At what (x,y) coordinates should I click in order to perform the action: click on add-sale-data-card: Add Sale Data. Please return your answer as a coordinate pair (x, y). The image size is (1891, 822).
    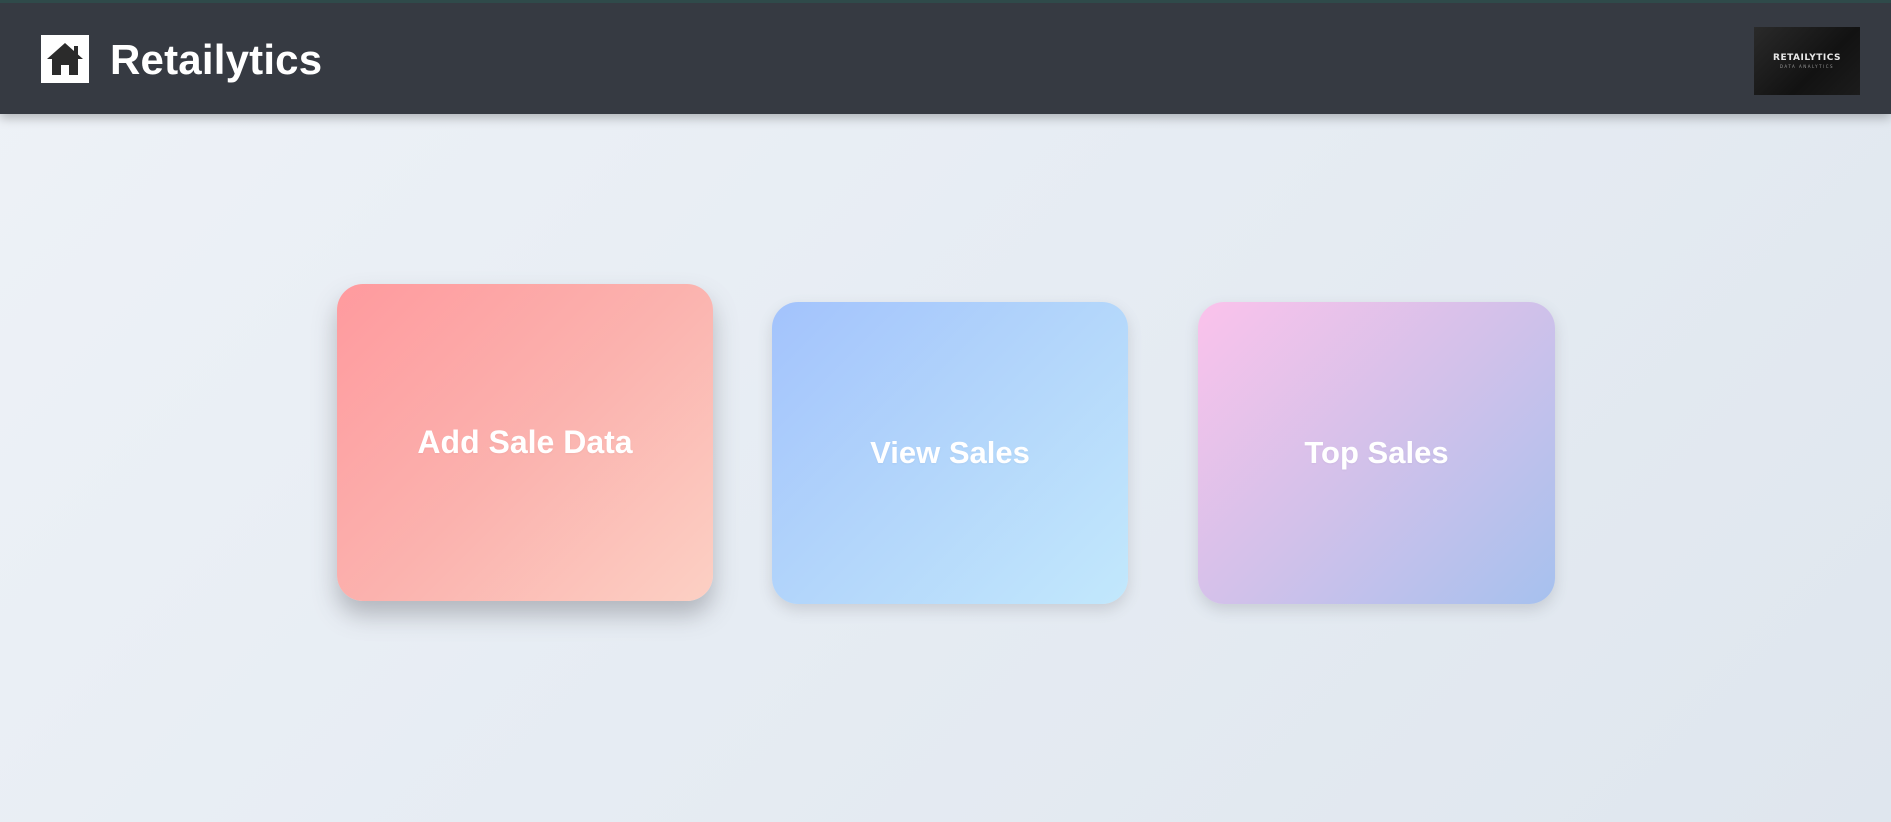
    Looking at the image, I should click on (525, 442).